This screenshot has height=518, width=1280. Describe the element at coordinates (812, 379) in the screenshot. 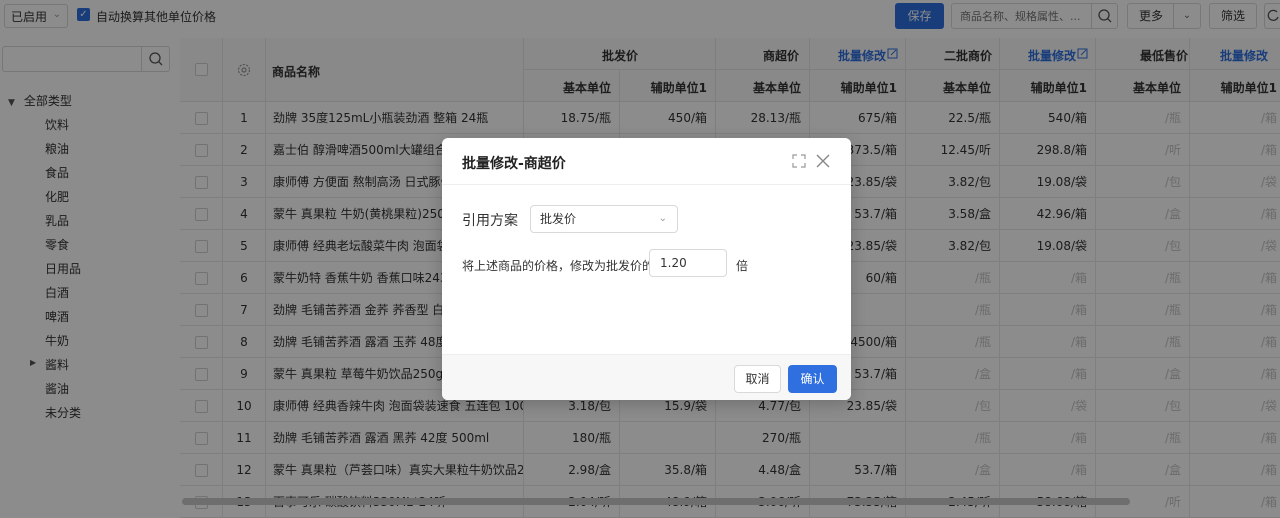

I see `confirm-button: 确认` at that location.